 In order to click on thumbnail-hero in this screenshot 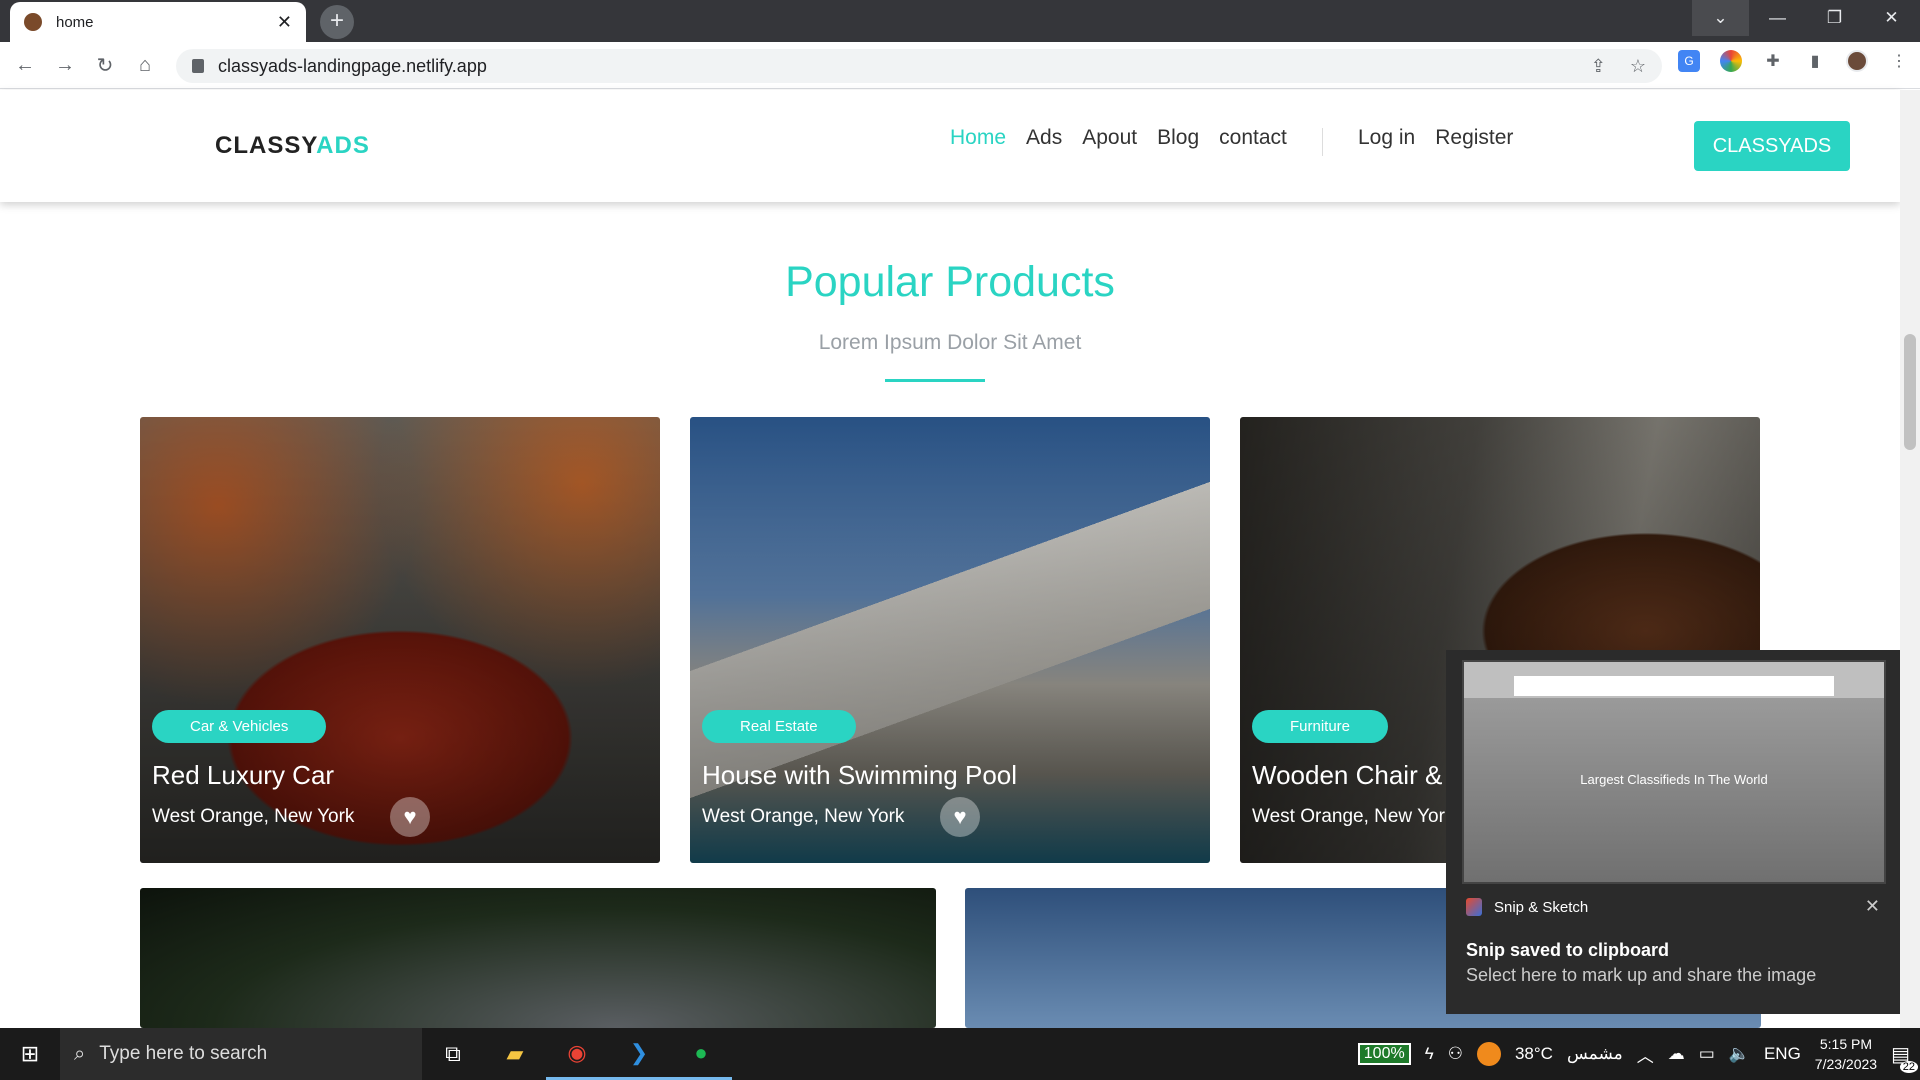, I will do `click(1674, 790)`.